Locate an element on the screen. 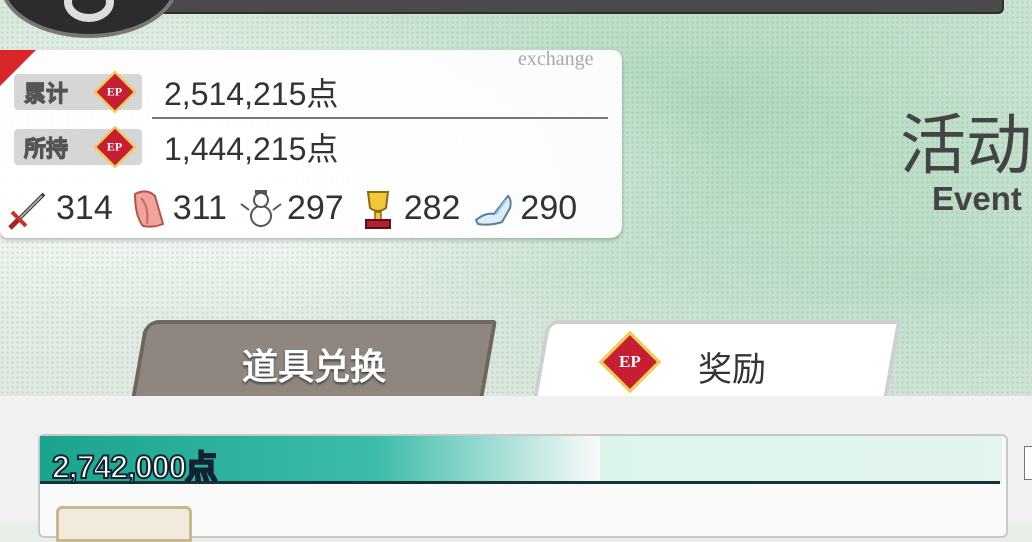 This screenshot has height=542, width=1032. item-count-snowman: 297 is located at coordinates (291, 208).